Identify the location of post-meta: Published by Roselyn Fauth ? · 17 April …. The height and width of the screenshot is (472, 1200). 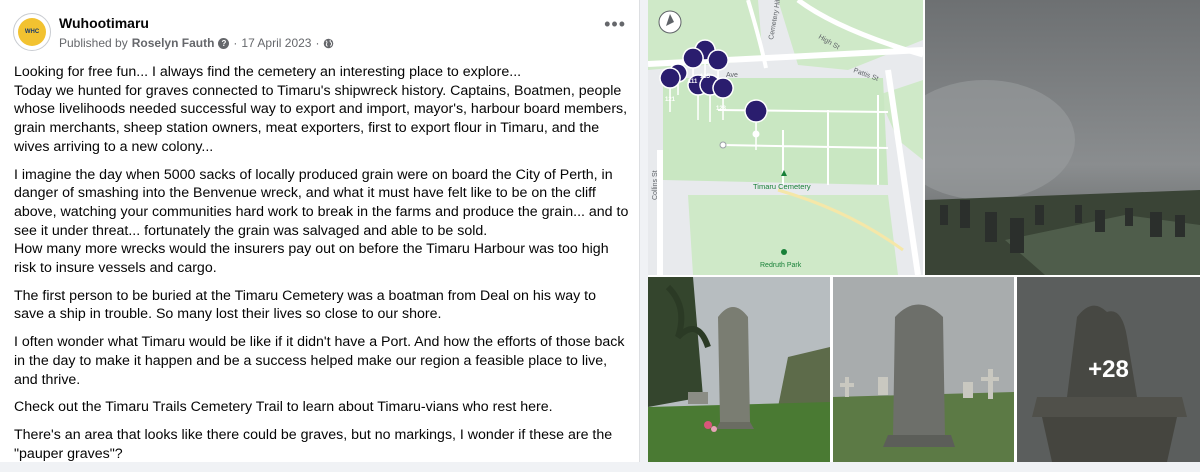
(196, 43).